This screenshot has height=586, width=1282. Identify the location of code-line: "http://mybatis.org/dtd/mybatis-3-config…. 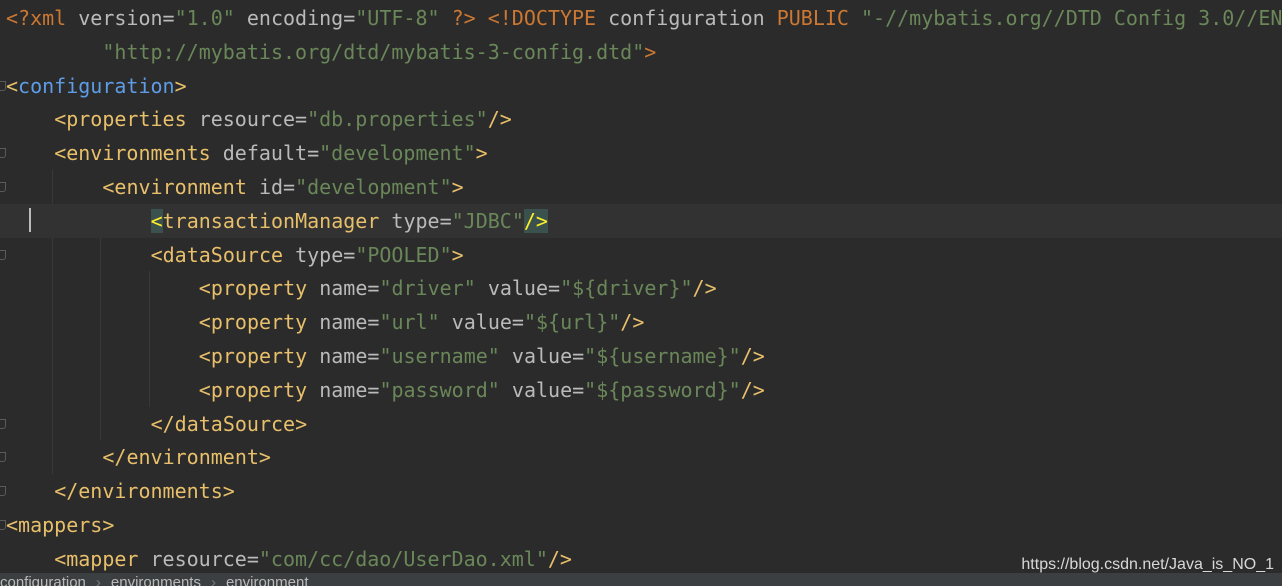
(641, 52).